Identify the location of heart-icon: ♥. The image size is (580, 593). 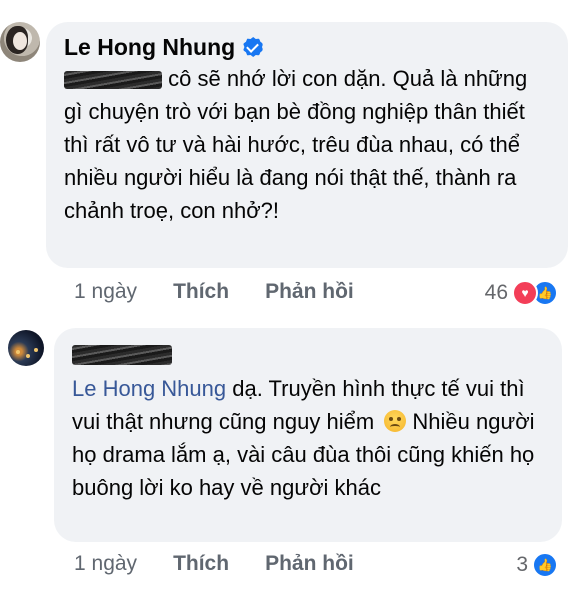
(525, 293).